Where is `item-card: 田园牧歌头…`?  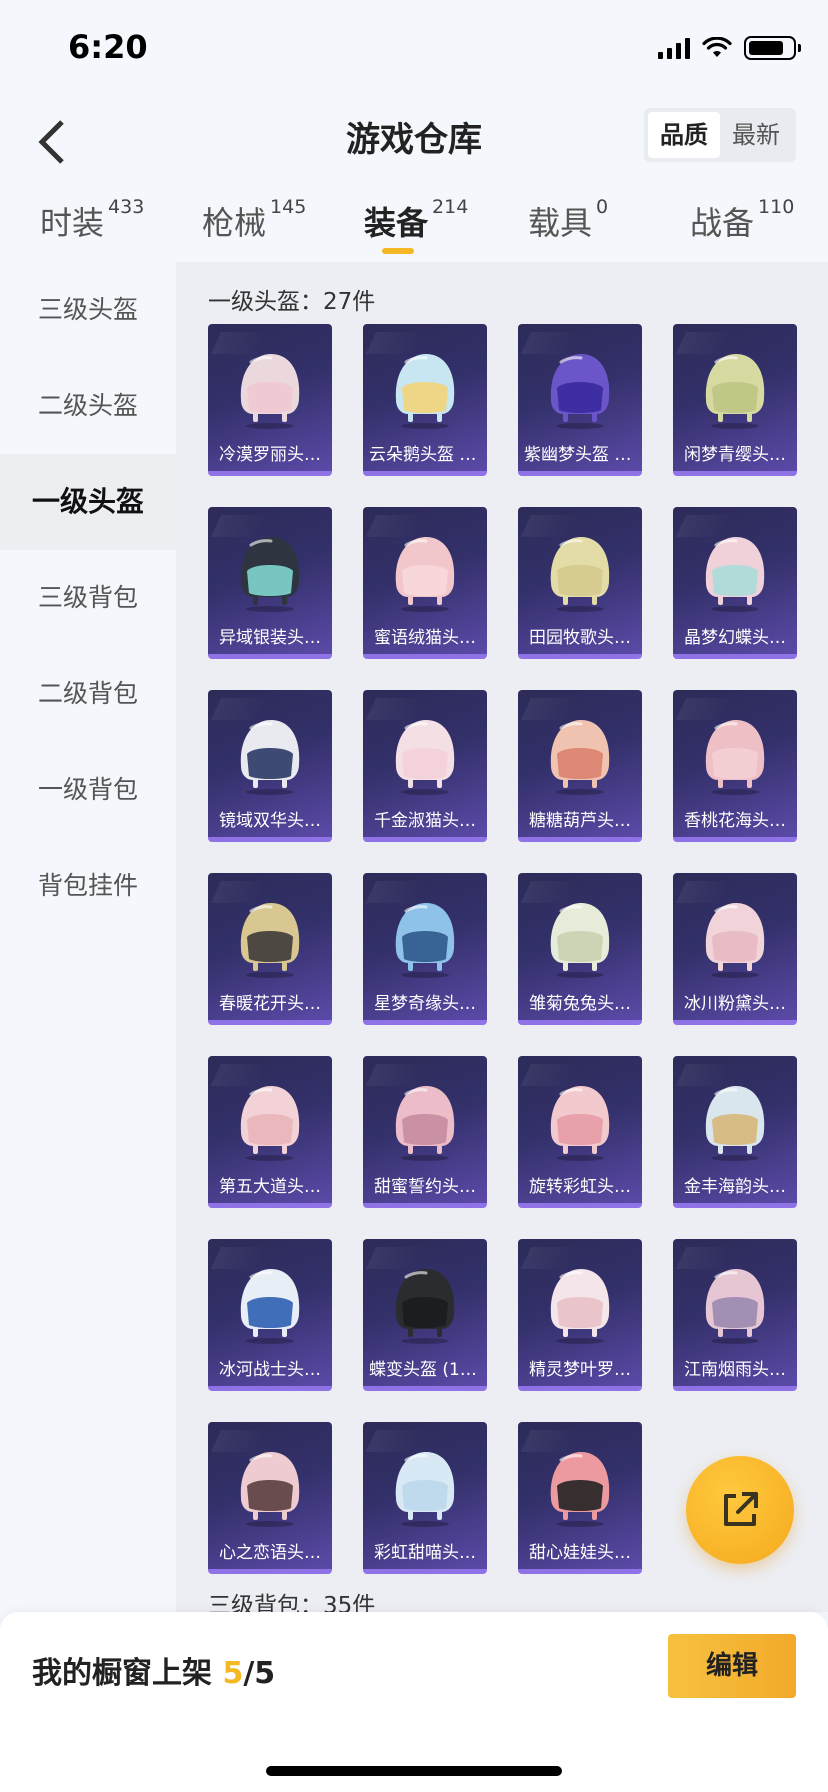
item-card: 田园牧歌头… is located at coordinates (580, 583).